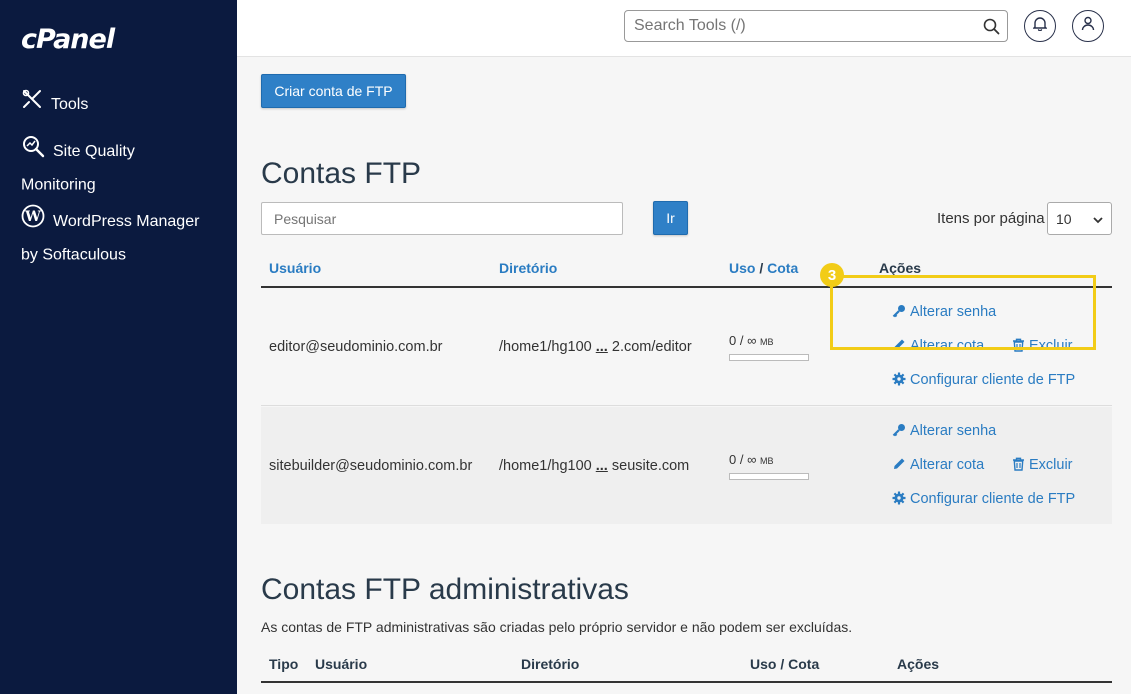 The height and width of the screenshot is (694, 1131). I want to click on column-header-usage-quota: Uso / Cota, so click(763, 268).